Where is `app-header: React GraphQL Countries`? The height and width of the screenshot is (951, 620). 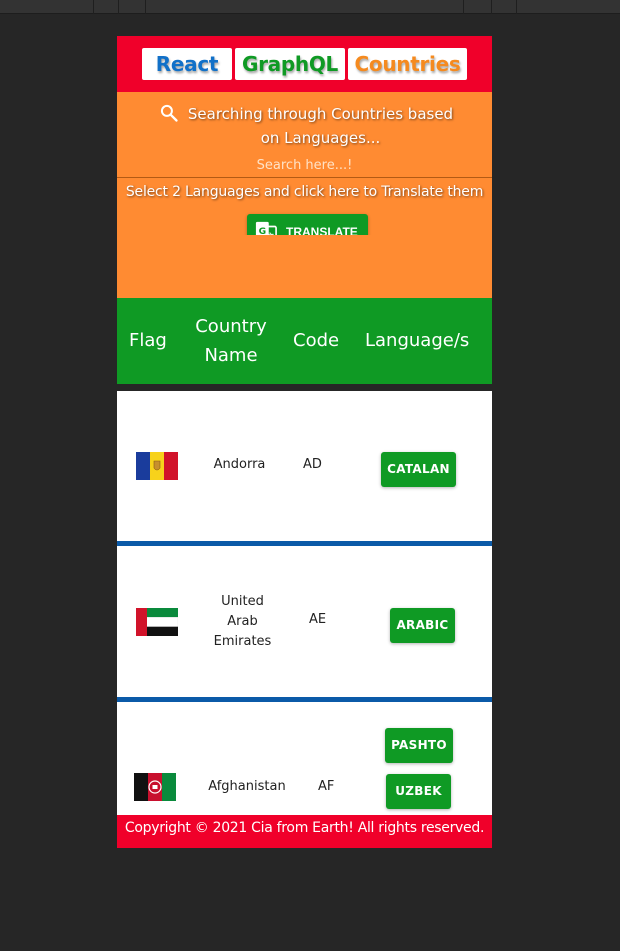
app-header: React GraphQL Countries is located at coordinates (304, 64).